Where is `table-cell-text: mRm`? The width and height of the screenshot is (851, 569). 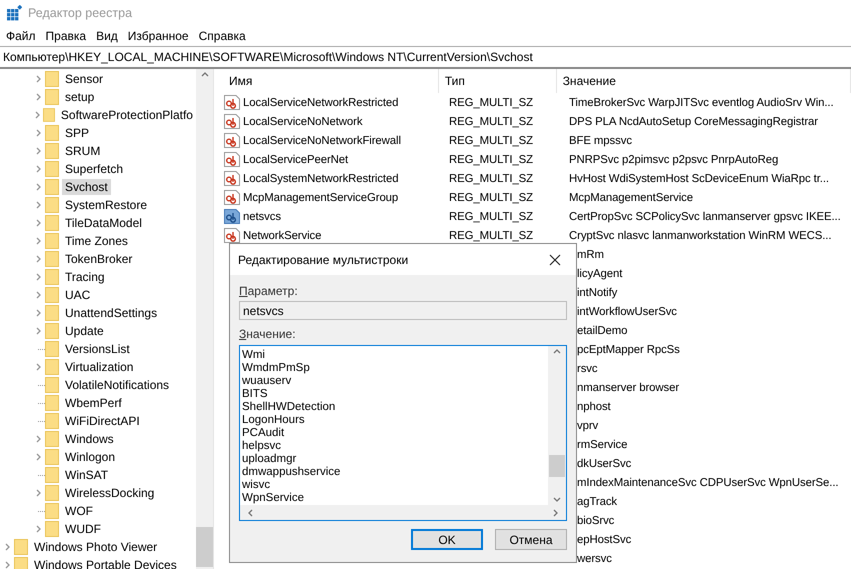 table-cell-text: mRm is located at coordinates (590, 254).